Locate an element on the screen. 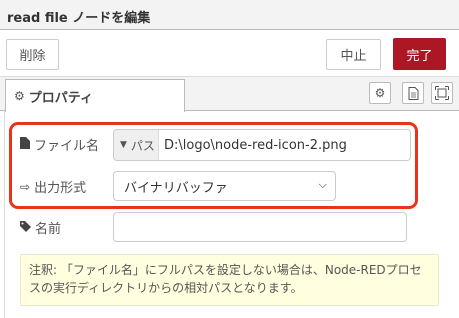 The height and width of the screenshot is (318, 459). name-input is located at coordinates (260, 227).